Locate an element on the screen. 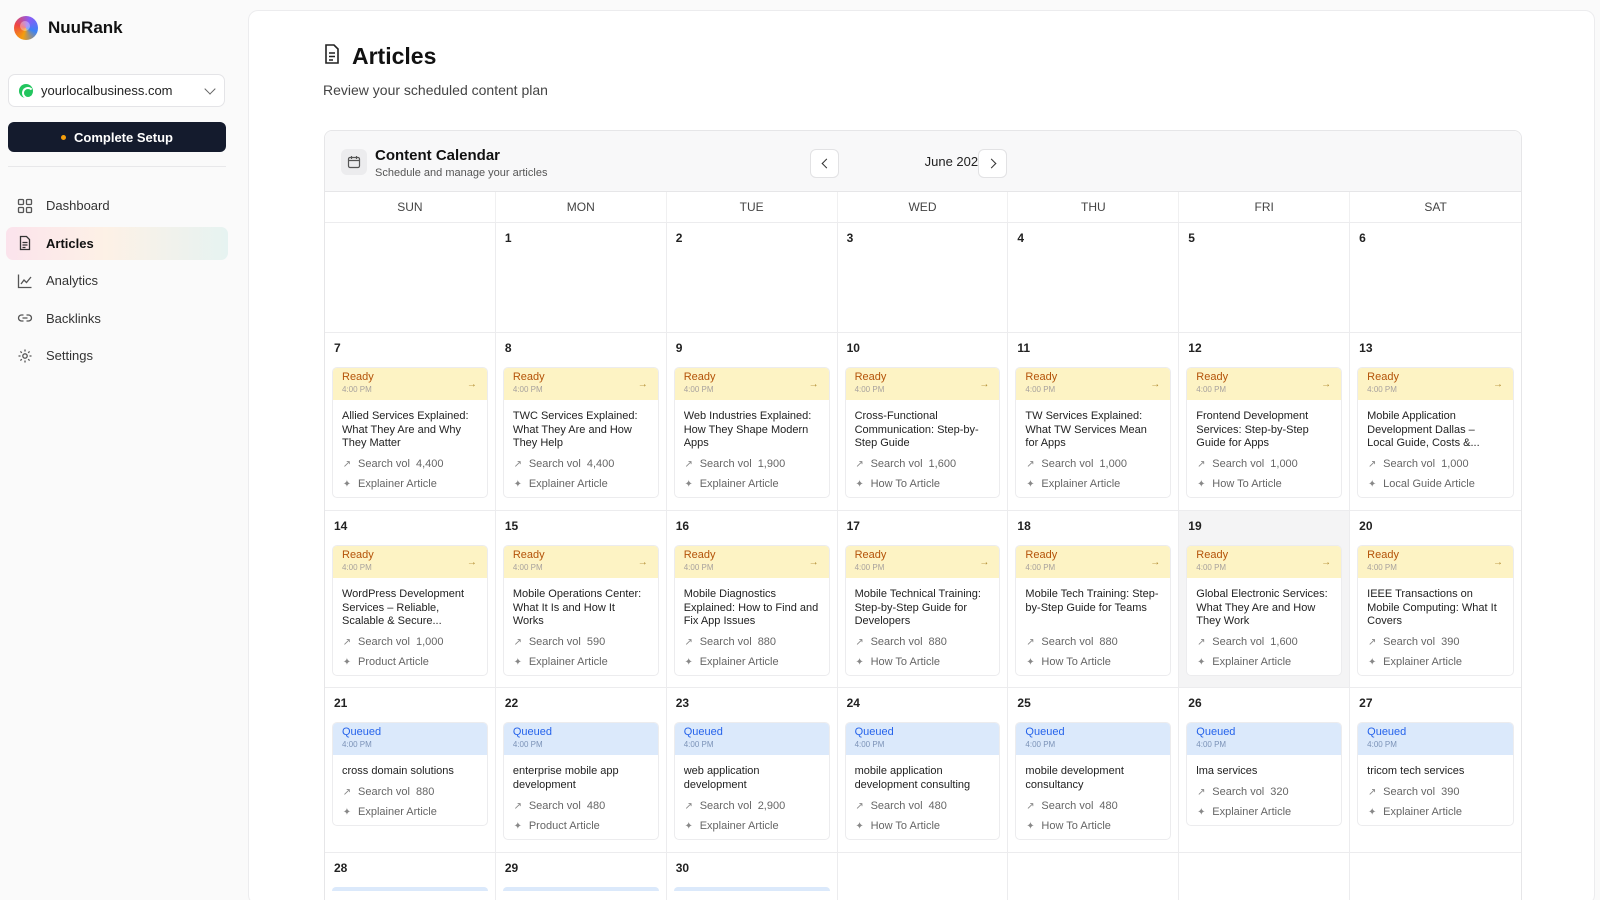 The width and height of the screenshot is (1600, 900). search-volume-value: 1,000 is located at coordinates (1113, 464).